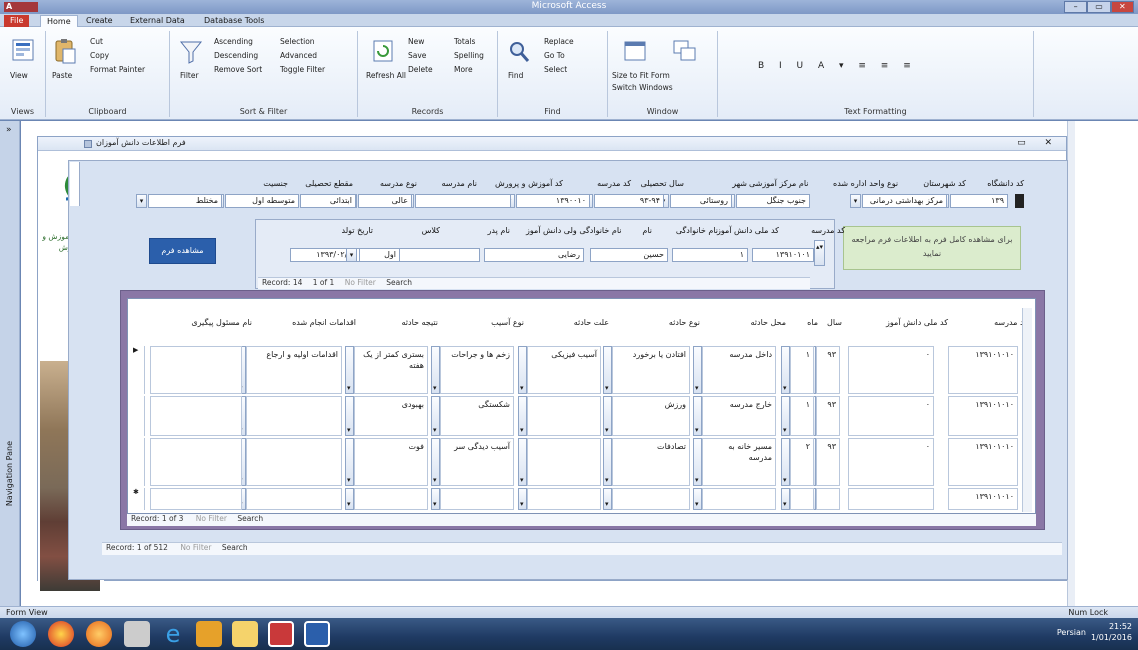  What do you see at coordinates (328, 201) in the screenshot?
I see `header-field: ابتدائی` at bounding box center [328, 201].